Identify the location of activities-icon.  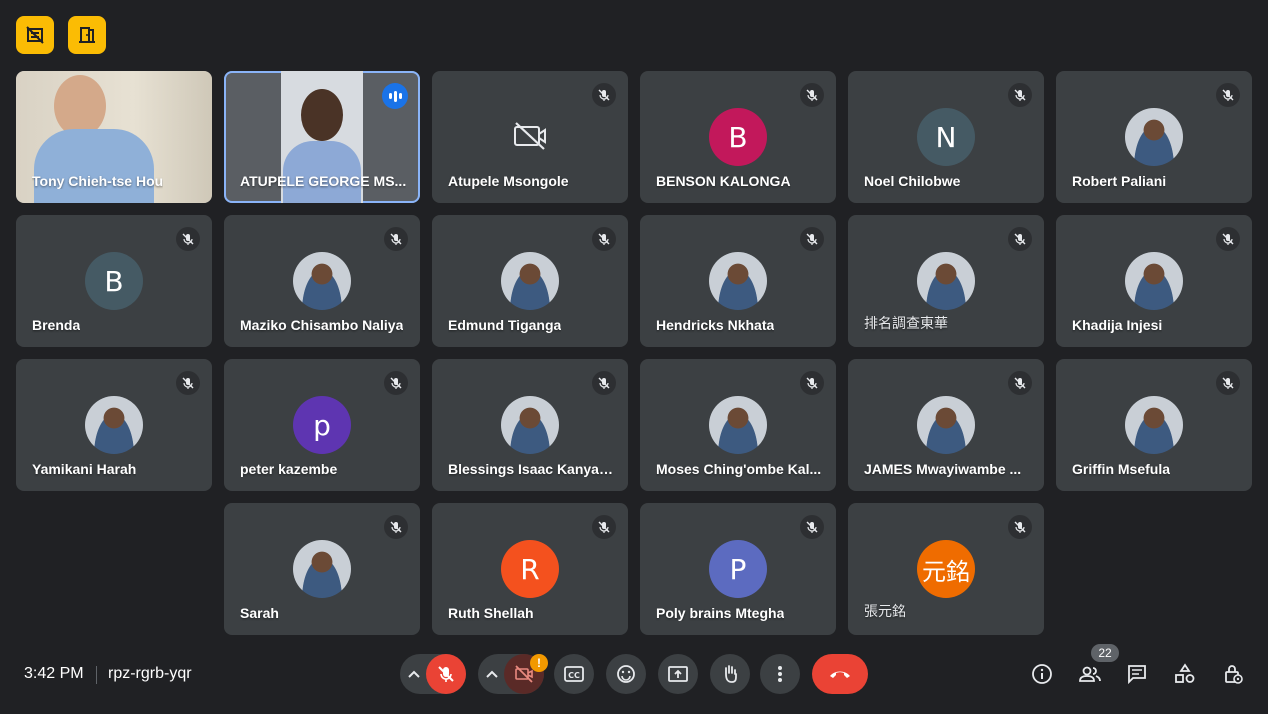
(1185, 673).